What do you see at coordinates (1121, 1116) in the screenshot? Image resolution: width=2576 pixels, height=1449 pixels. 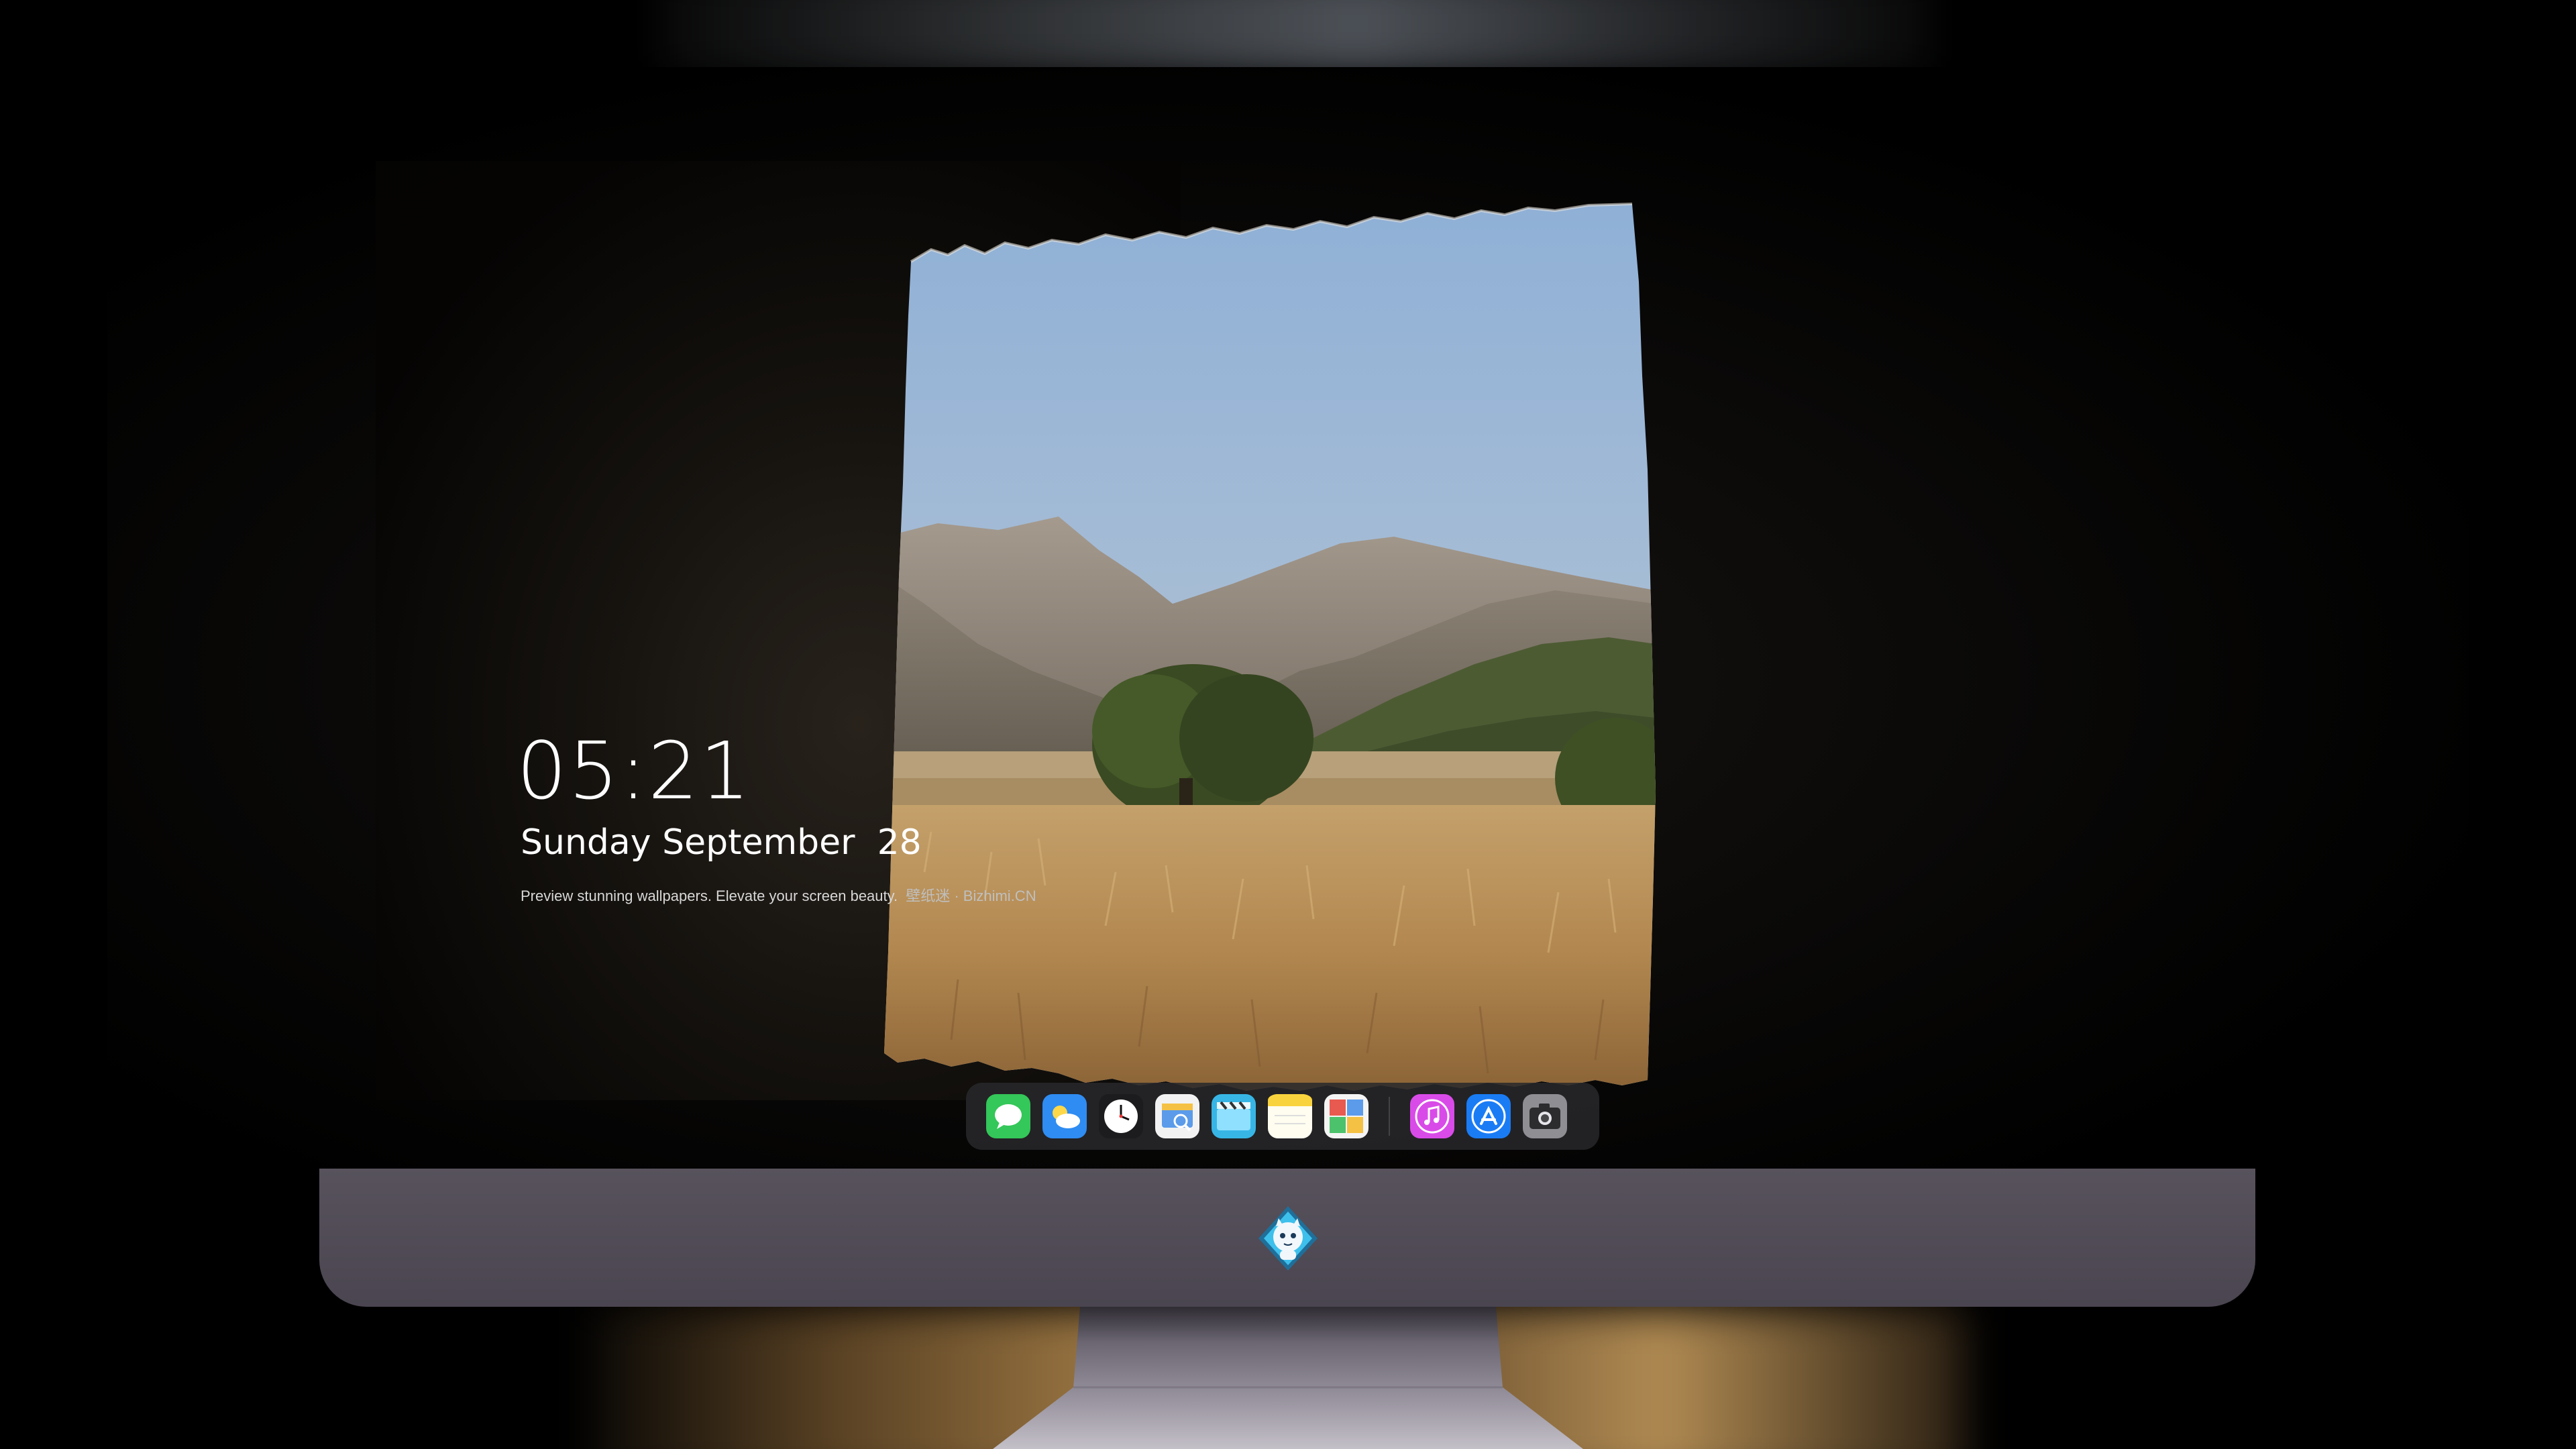 I see `clock-icon` at bounding box center [1121, 1116].